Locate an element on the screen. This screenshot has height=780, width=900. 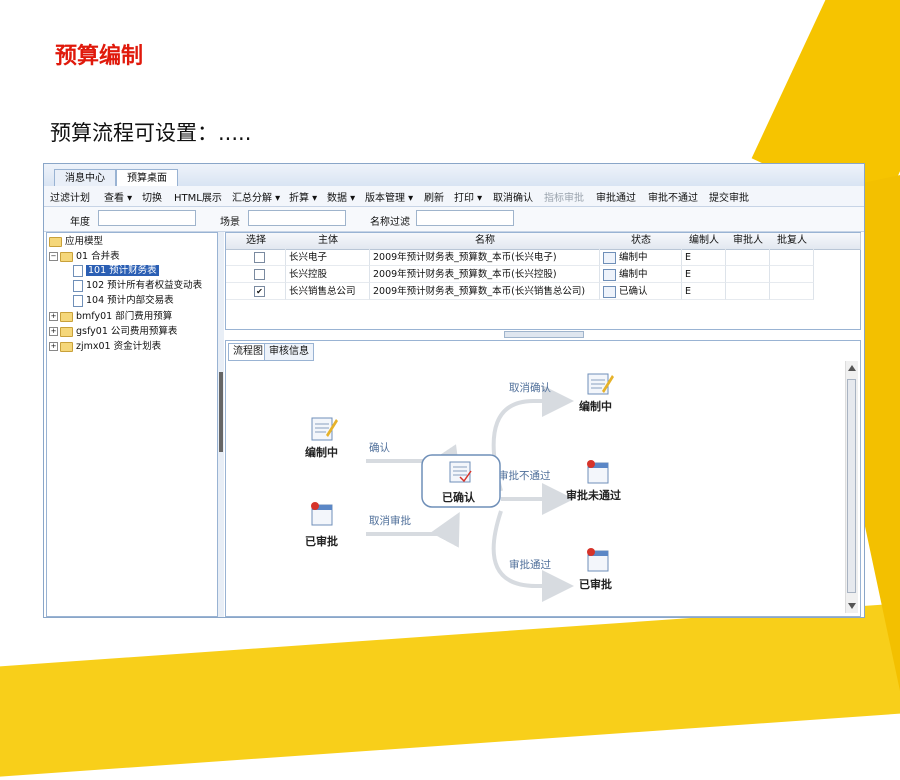
edge-label-reject: 审批不通过 is located at coordinates (524, 475).